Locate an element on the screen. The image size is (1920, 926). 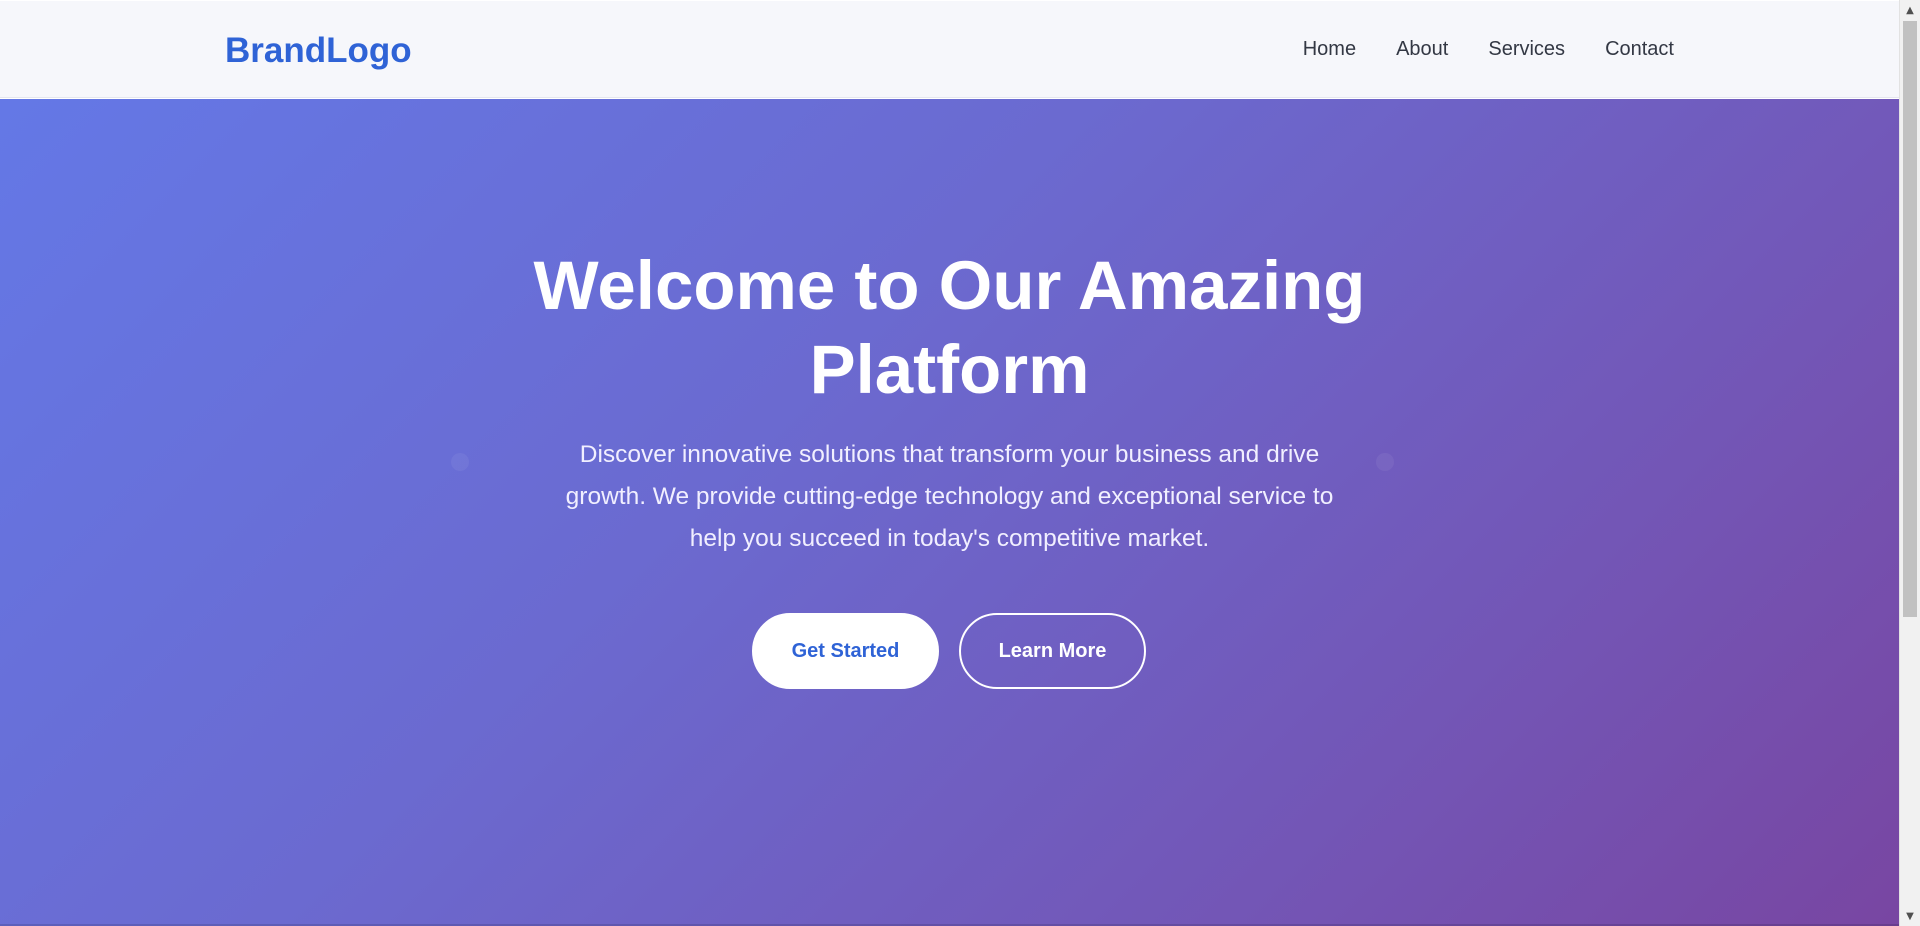
nav-link-about: About is located at coordinates (1422, 49).